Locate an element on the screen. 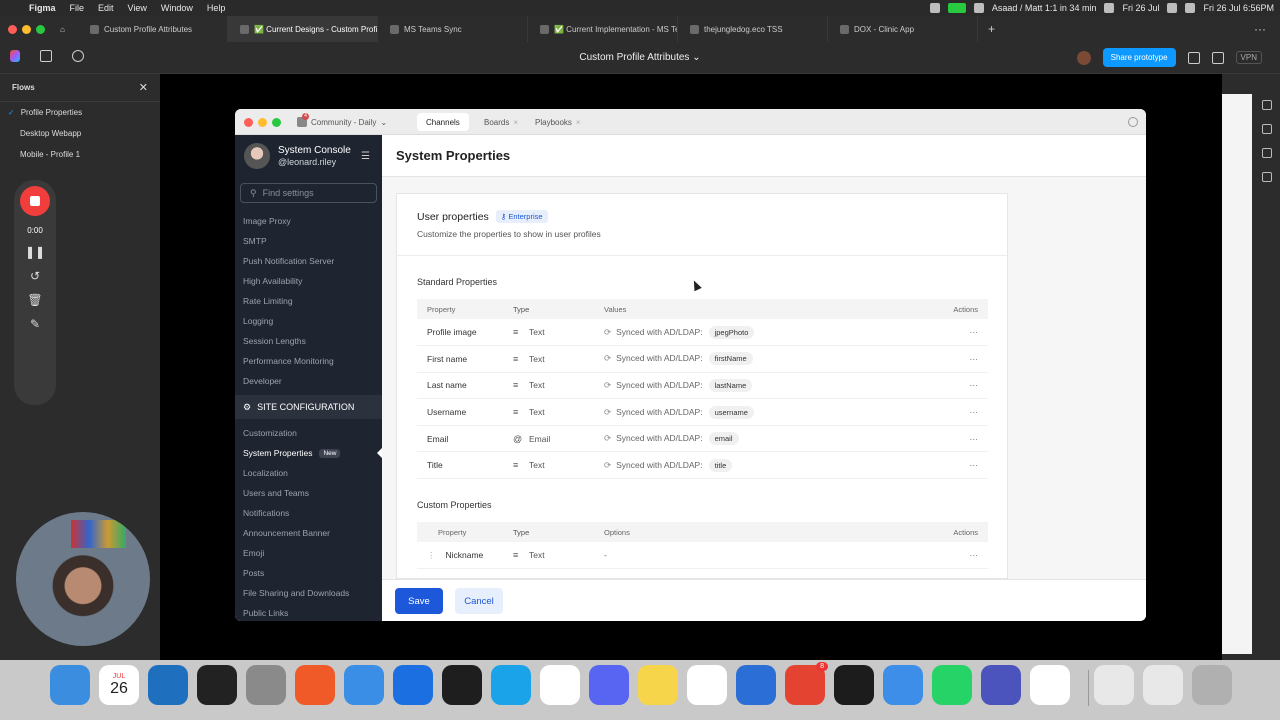 This screenshot has height=720, width=1280. sidebar-item-image-proxy: Image Proxy is located at coordinates (308, 221).